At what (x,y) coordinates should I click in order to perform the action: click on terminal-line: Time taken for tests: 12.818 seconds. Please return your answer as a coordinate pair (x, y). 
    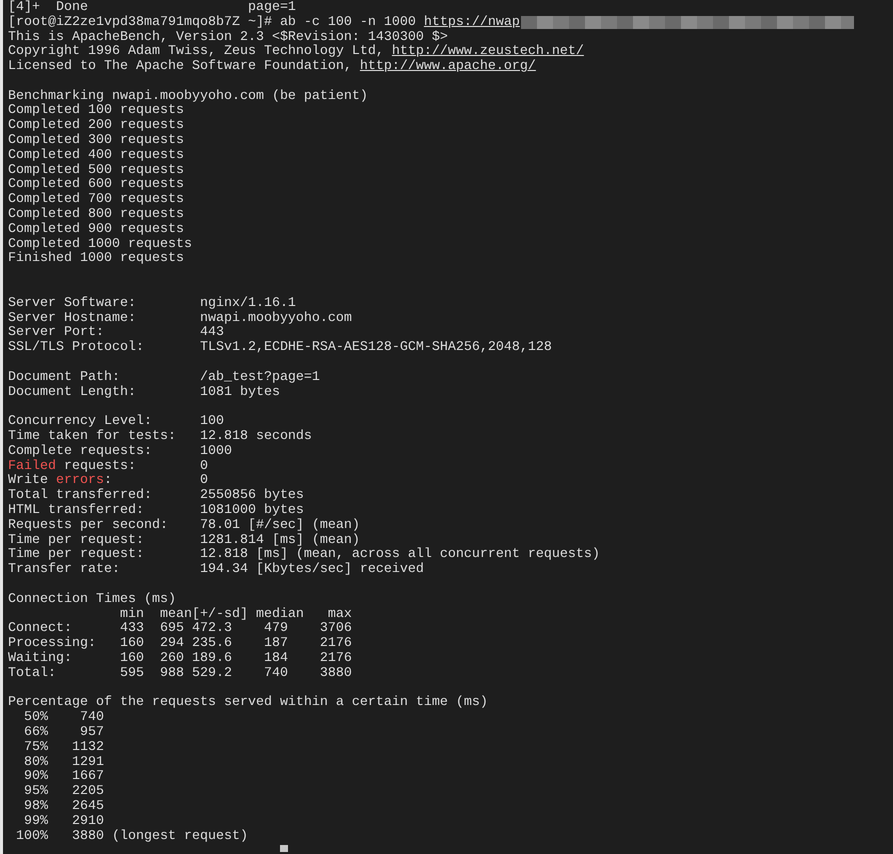
    Looking at the image, I should click on (160, 436).